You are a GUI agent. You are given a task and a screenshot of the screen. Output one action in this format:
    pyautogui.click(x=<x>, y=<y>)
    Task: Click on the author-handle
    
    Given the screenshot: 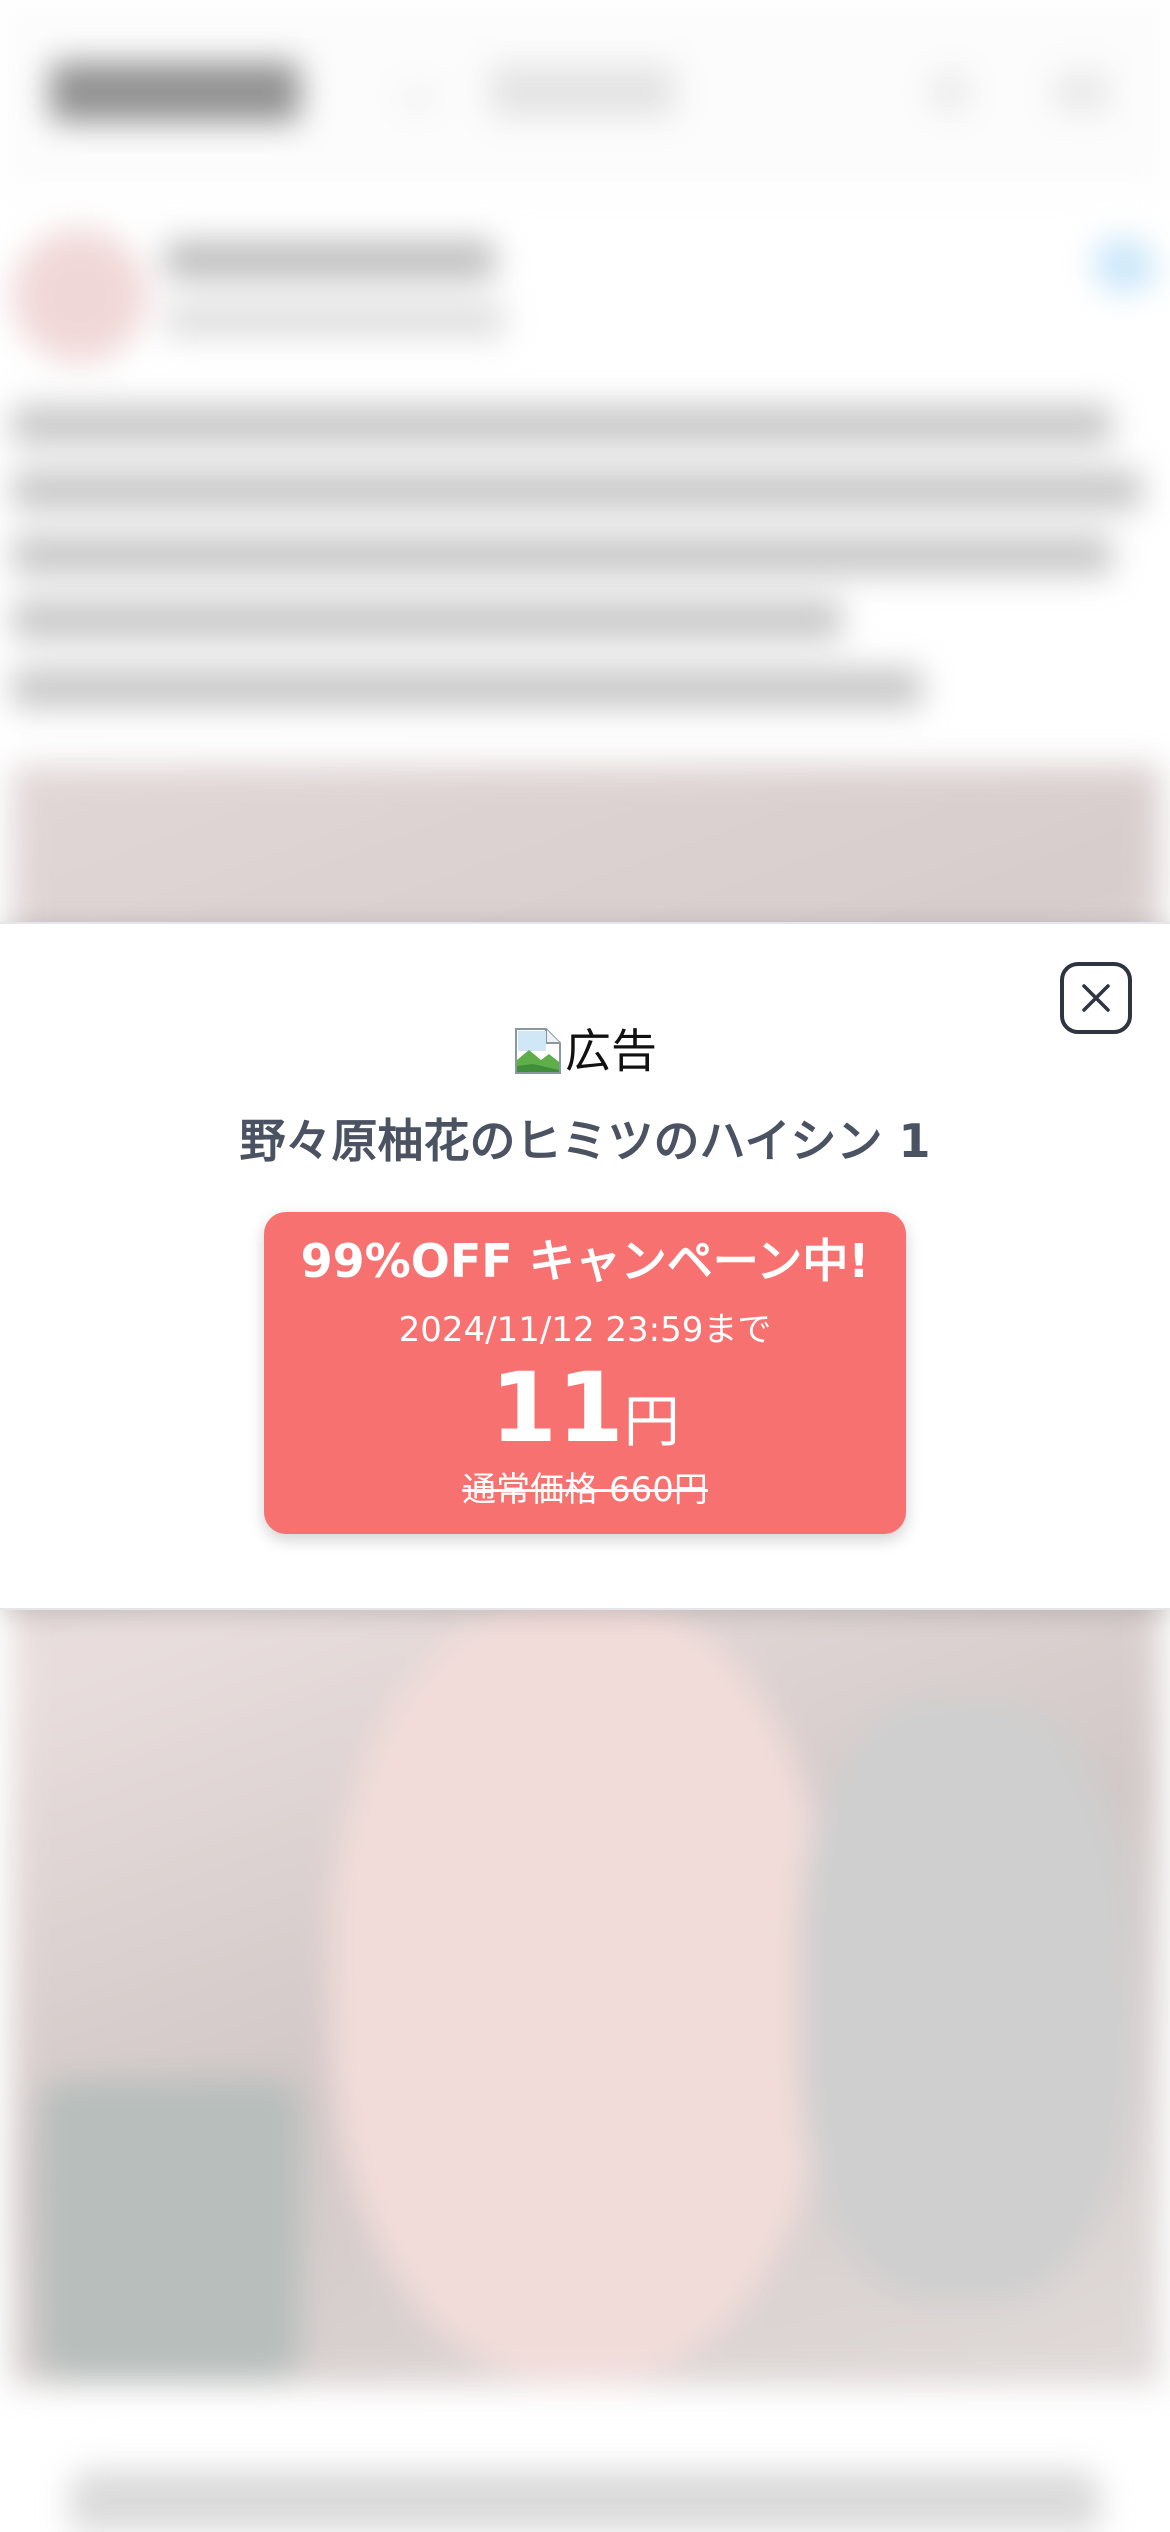 What is the action you would take?
    pyautogui.click(x=335, y=320)
    